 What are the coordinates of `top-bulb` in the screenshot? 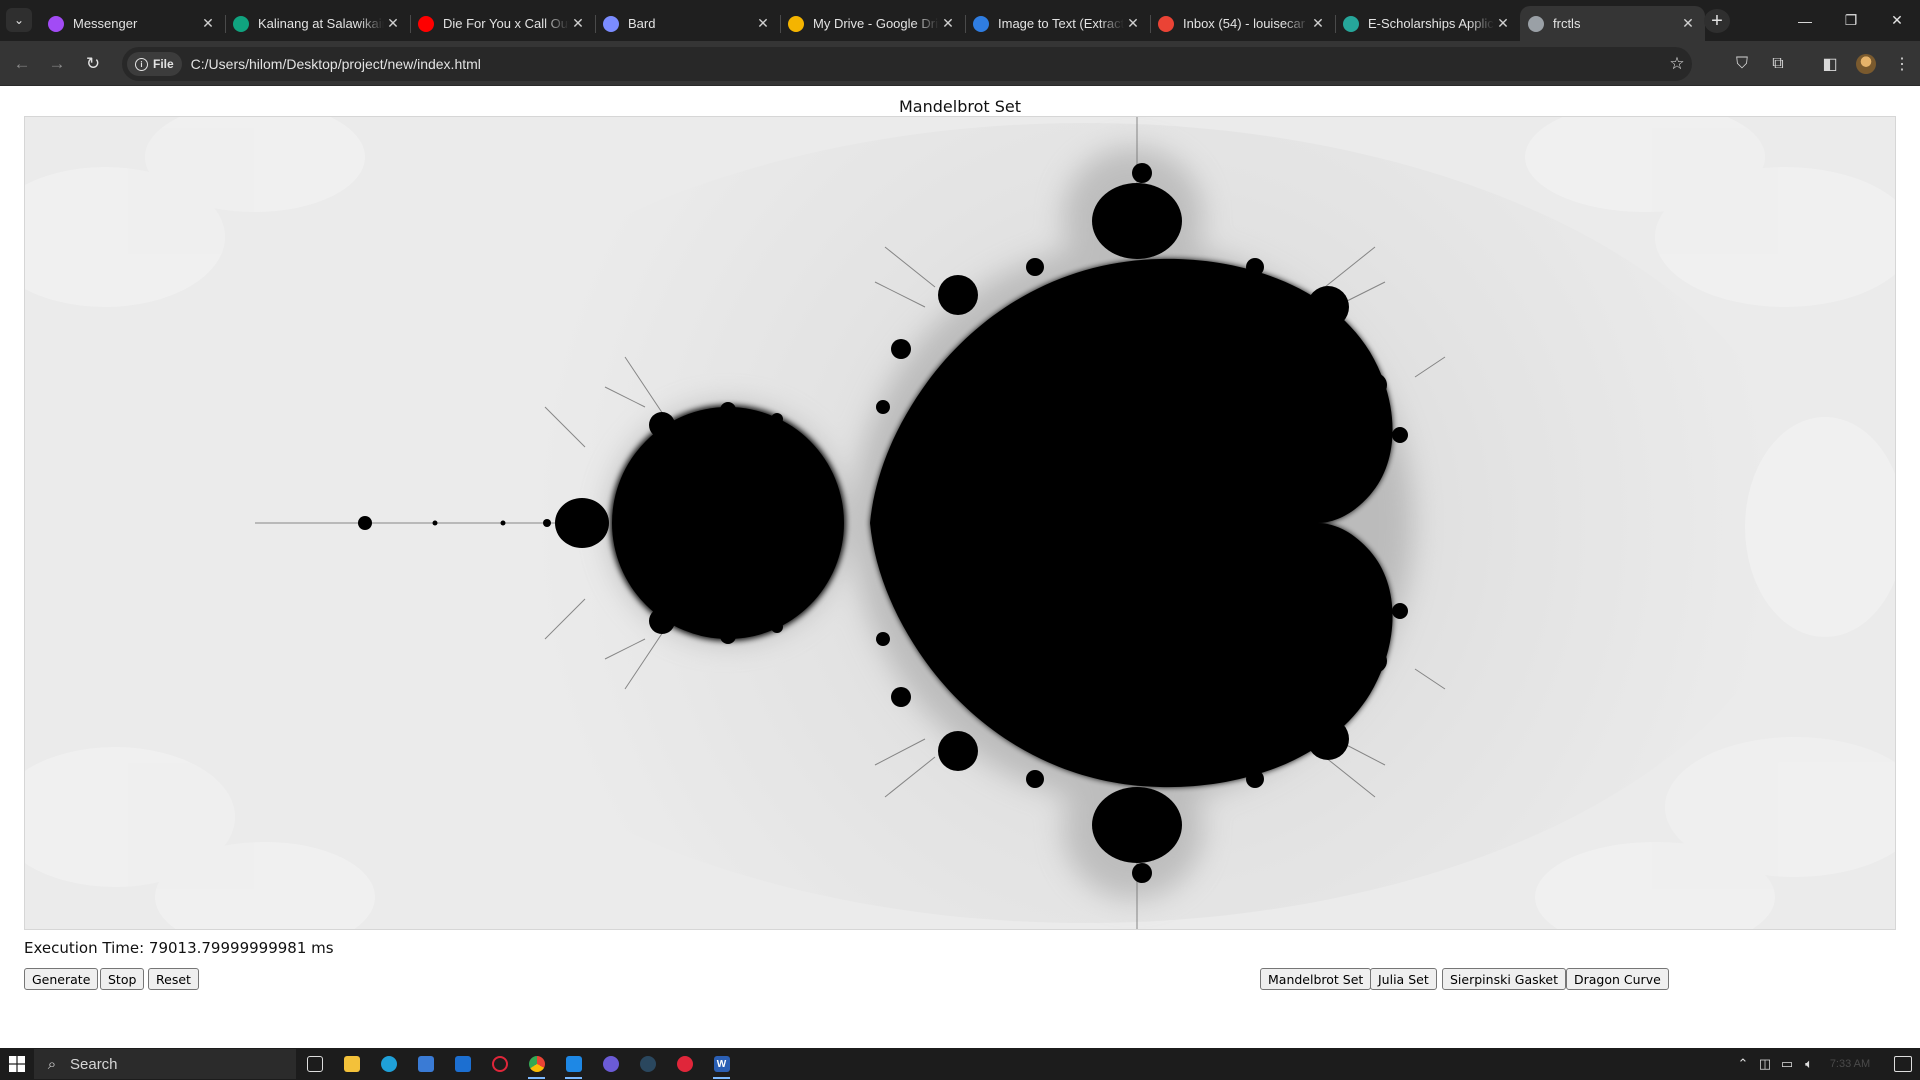 It's located at (1137, 221).